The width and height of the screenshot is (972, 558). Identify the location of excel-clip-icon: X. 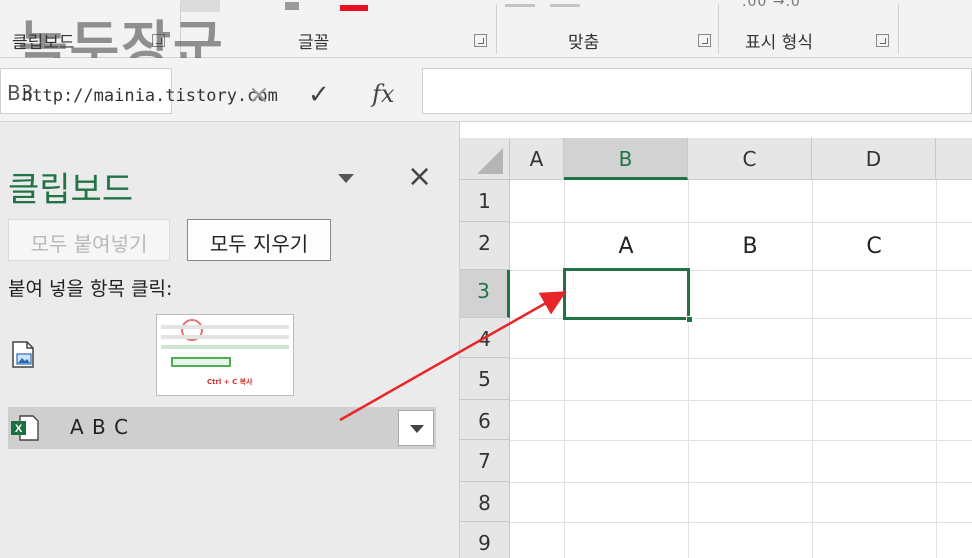
(25, 428).